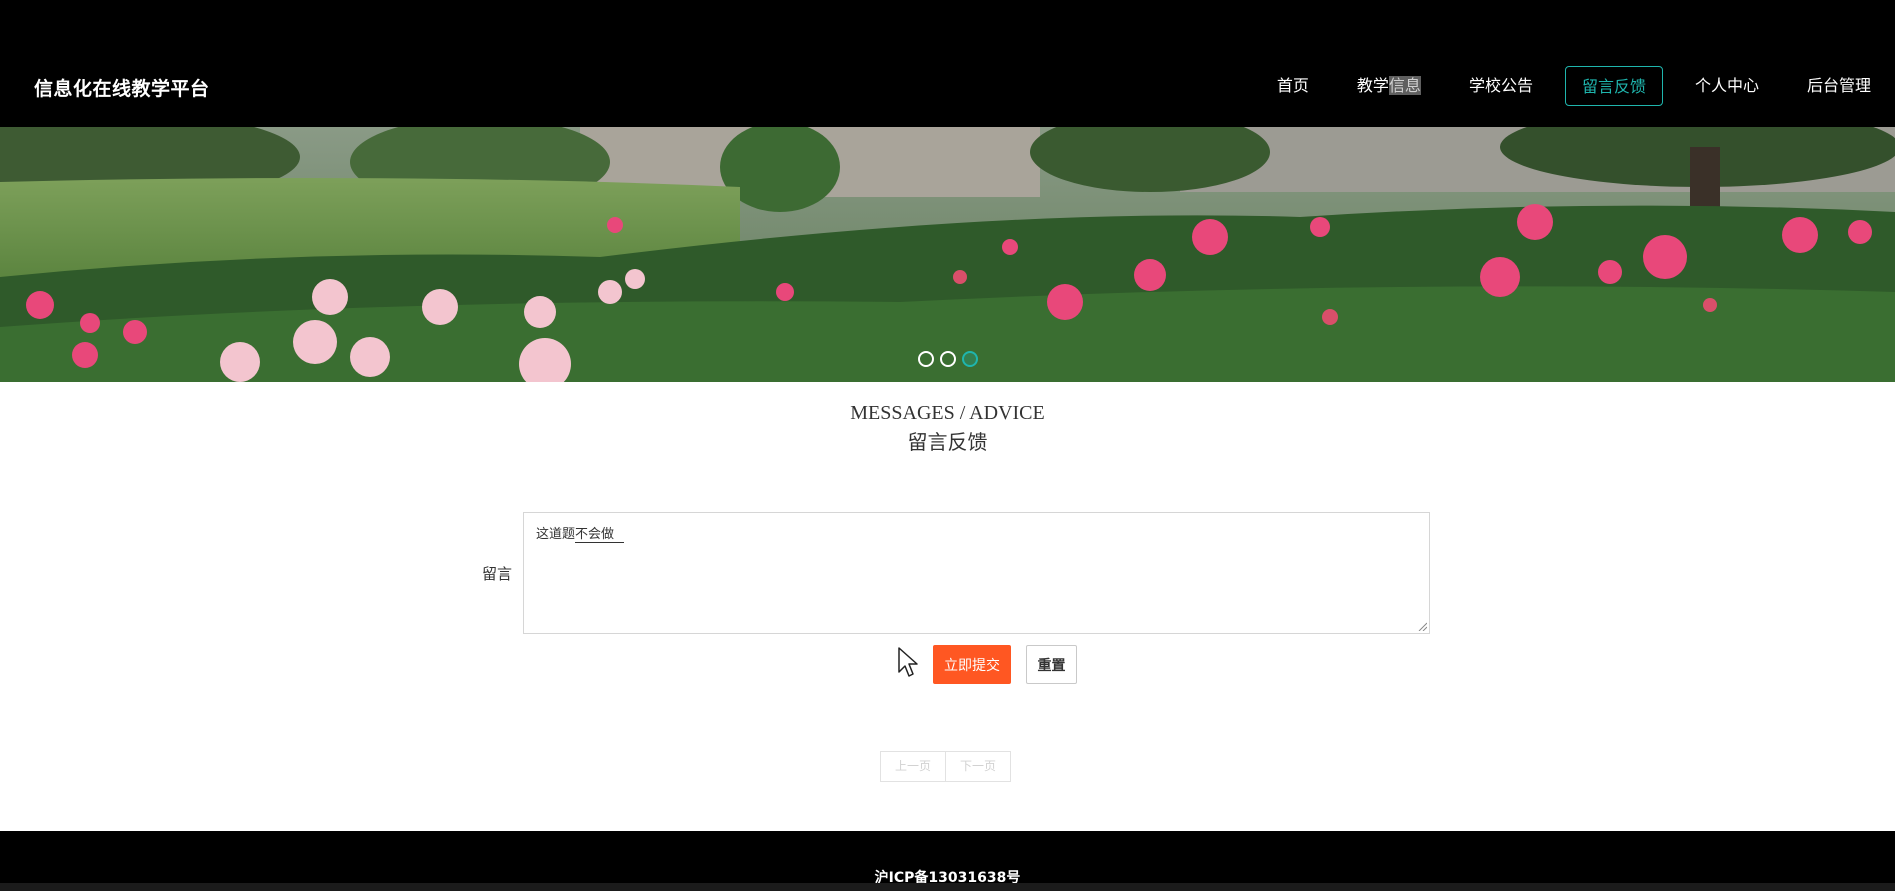  I want to click on message-text: 这道题不会做, so click(580, 535).